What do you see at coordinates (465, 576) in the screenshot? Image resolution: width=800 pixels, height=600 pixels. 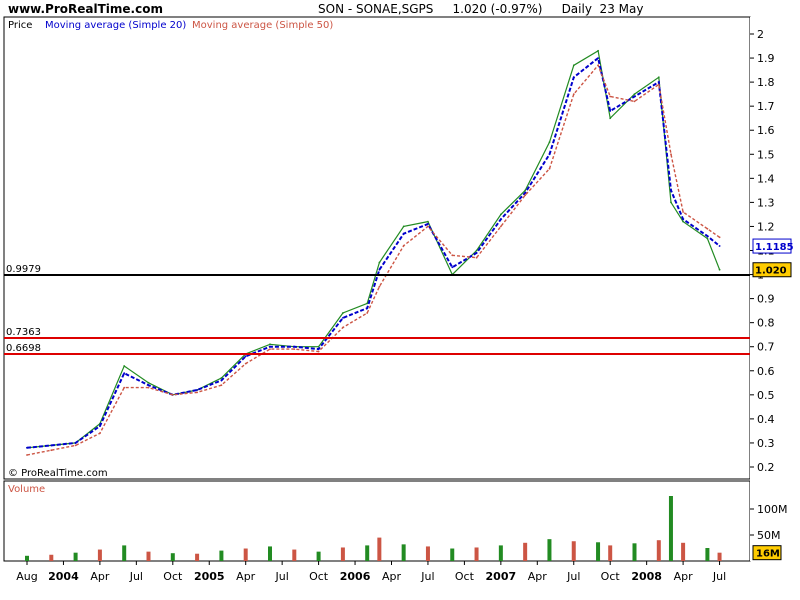 I see `x-tick-label-12: Oct` at bounding box center [465, 576].